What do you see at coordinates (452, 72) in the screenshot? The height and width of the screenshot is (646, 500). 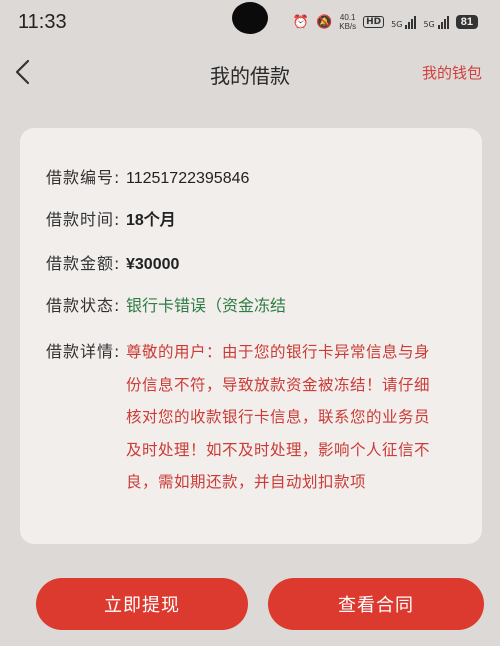 I see `my-wallet-link: 我的钱包` at bounding box center [452, 72].